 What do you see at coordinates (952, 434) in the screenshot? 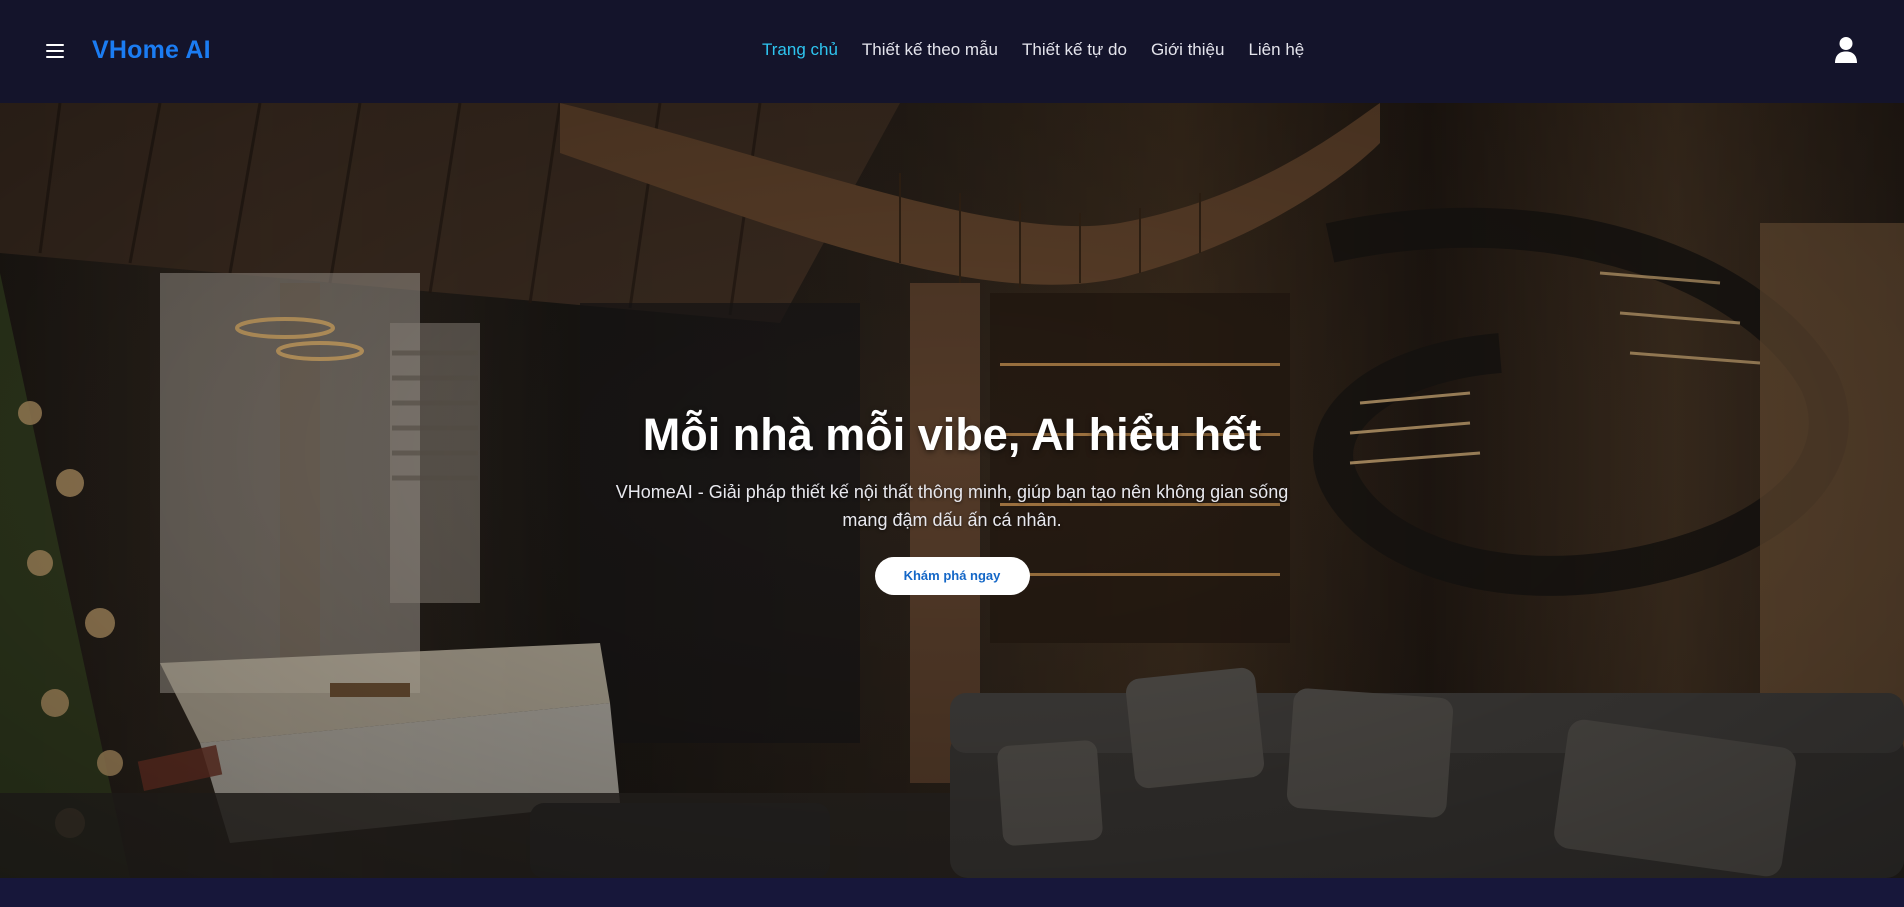
I see `hero-title: Mỗi nhà mỗi vibe, AI hiểu hết` at bounding box center [952, 434].